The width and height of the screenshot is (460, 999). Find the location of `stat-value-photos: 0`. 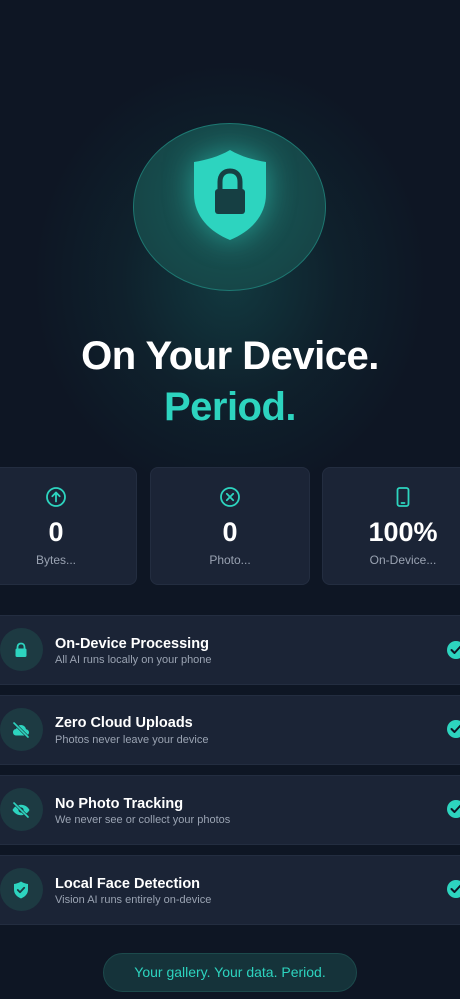

stat-value-photos: 0 is located at coordinates (230, 532).